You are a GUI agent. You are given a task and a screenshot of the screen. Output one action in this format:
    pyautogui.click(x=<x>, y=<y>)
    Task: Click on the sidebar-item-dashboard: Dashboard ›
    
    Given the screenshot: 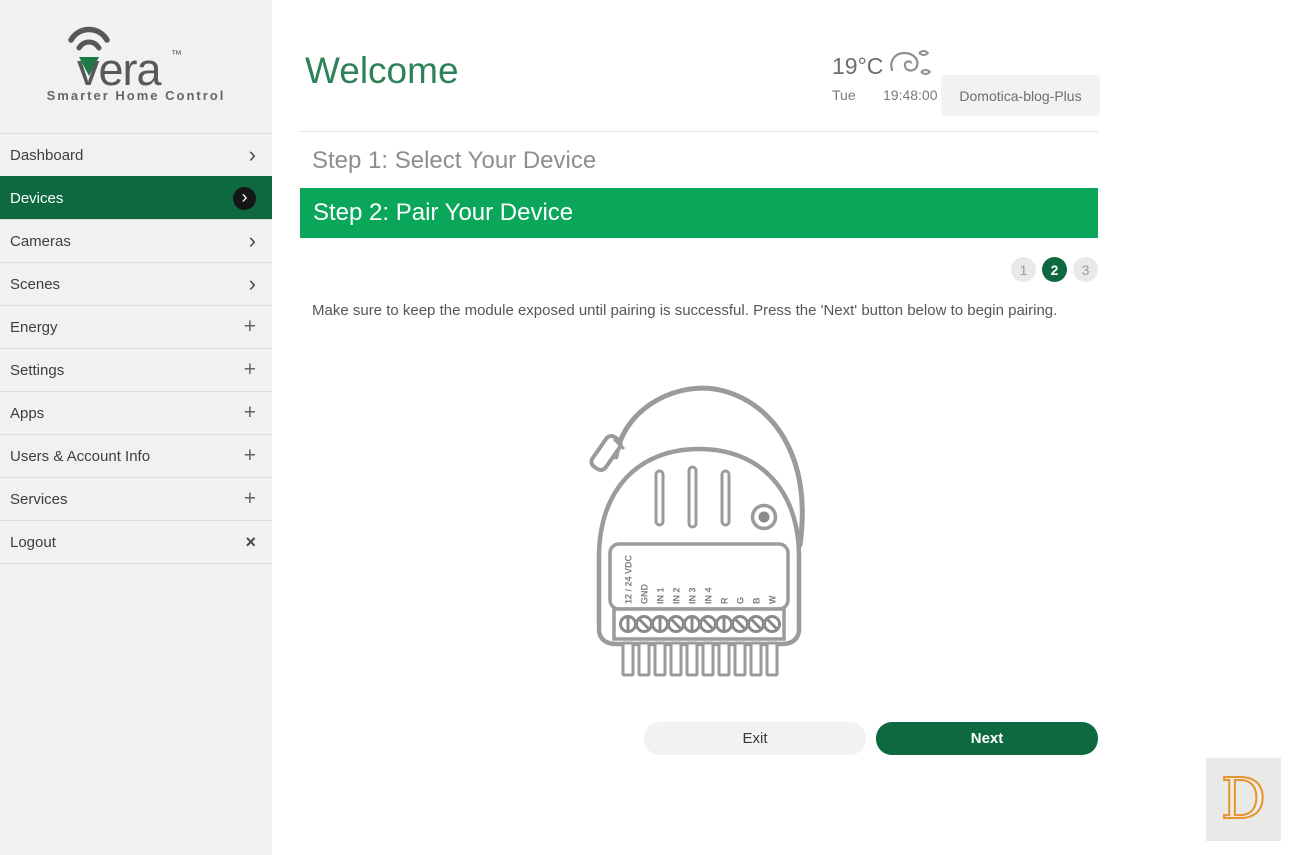 What is the action you would take?
    pyautogui.click(x=136, y=154)
    